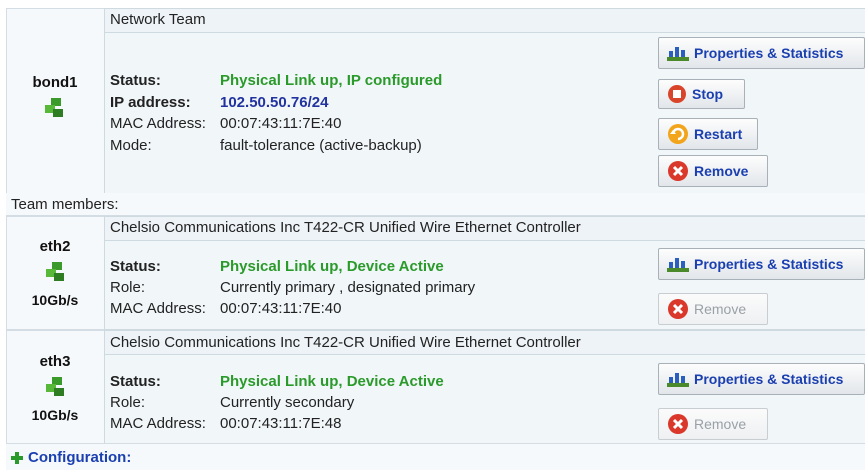  Describe the element at coordinates (131, 145) in the screenshot. I see `team-mode-label: Mode:` at that location.